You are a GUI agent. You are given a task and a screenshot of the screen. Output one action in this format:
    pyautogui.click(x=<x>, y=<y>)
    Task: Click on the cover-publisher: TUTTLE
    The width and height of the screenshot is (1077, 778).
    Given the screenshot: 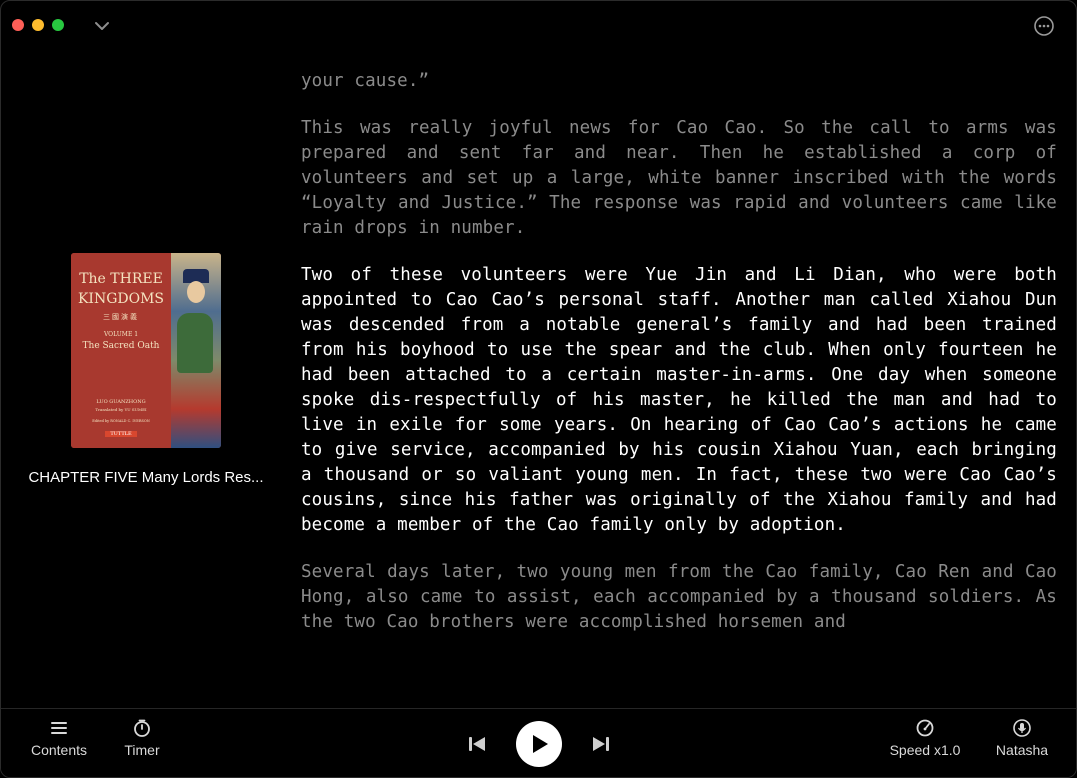 What is the action you would take?
    pyautogui.click(x=121, y=434)
    